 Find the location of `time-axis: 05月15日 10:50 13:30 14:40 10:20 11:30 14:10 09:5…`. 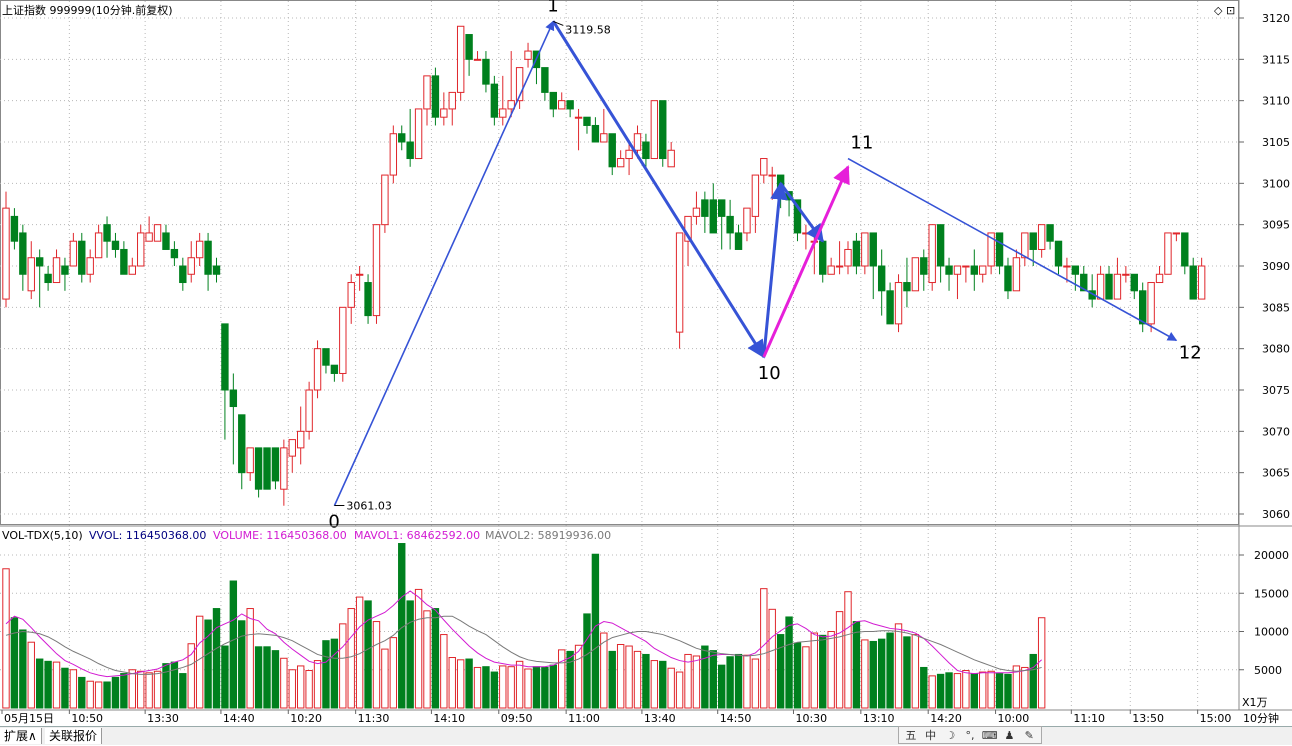

time-axis: 05月15日 10:50 13:30 14:40 10:20 11:30 14:10 09:5… is located at coordinates (646, 717).